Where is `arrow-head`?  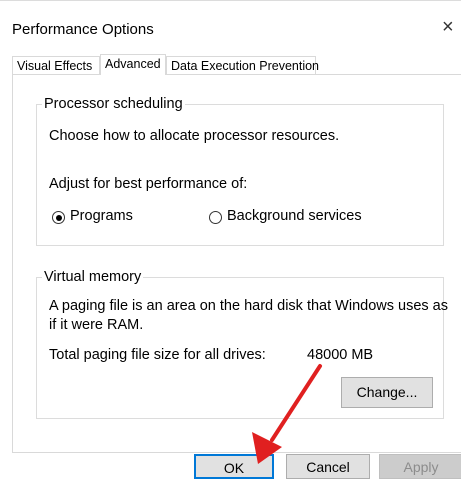 arrow-head is located at coordinates (267, 448).